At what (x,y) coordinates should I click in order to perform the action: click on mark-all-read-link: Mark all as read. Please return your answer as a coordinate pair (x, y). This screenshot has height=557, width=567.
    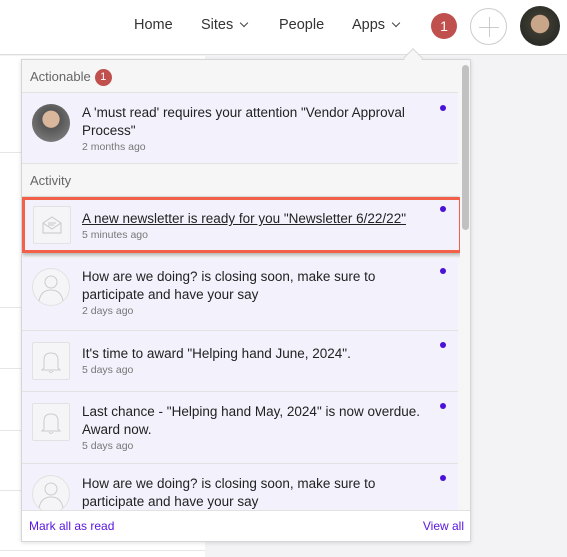
    Looking at the image, I should click on (71, 526).